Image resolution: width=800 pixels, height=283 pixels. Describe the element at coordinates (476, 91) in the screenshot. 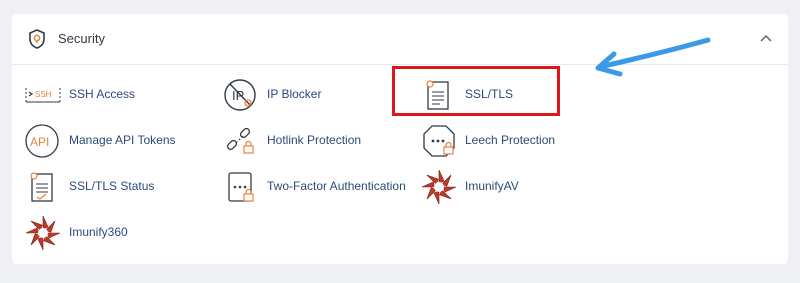

I see `highlight-box` at that location.